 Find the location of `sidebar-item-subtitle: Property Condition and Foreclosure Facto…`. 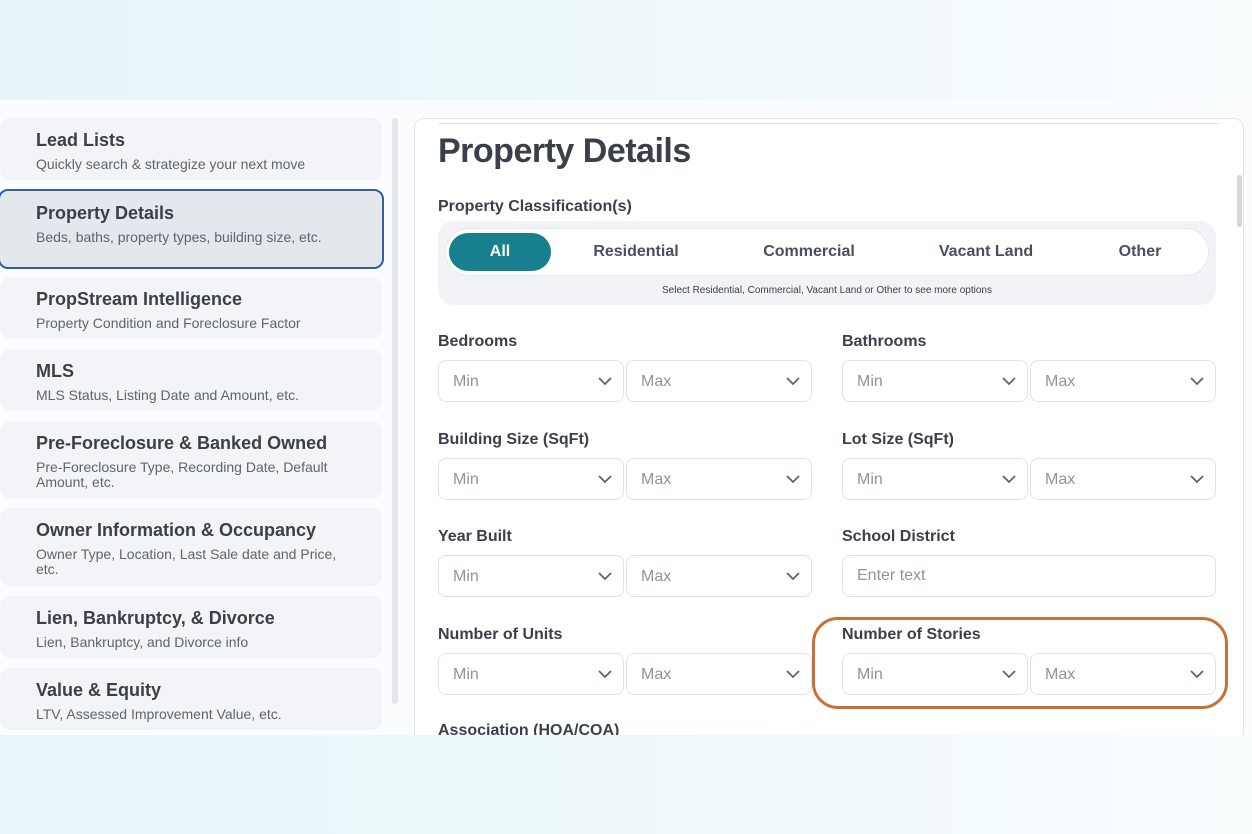

sidebar-item-subtitle: Property Condition and Foreclosure Facto… is located at coordinates (168, 323).